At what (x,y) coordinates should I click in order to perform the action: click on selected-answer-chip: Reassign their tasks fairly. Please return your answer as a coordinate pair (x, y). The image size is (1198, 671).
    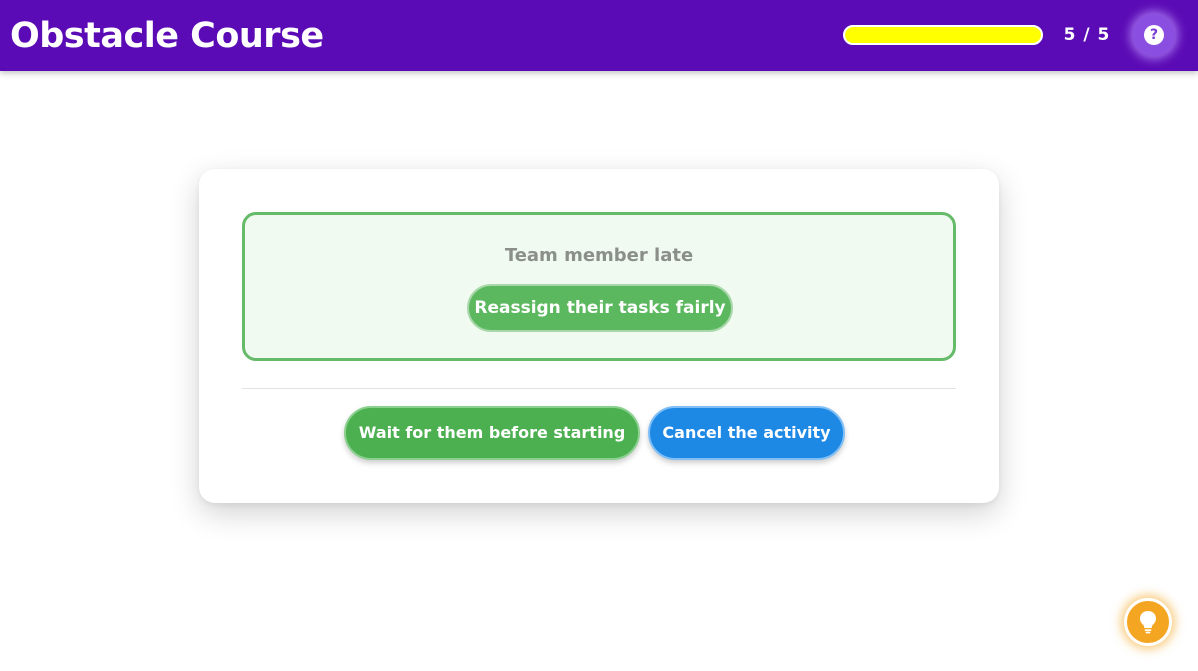
    Looking at the image, I should click on (600, 308).